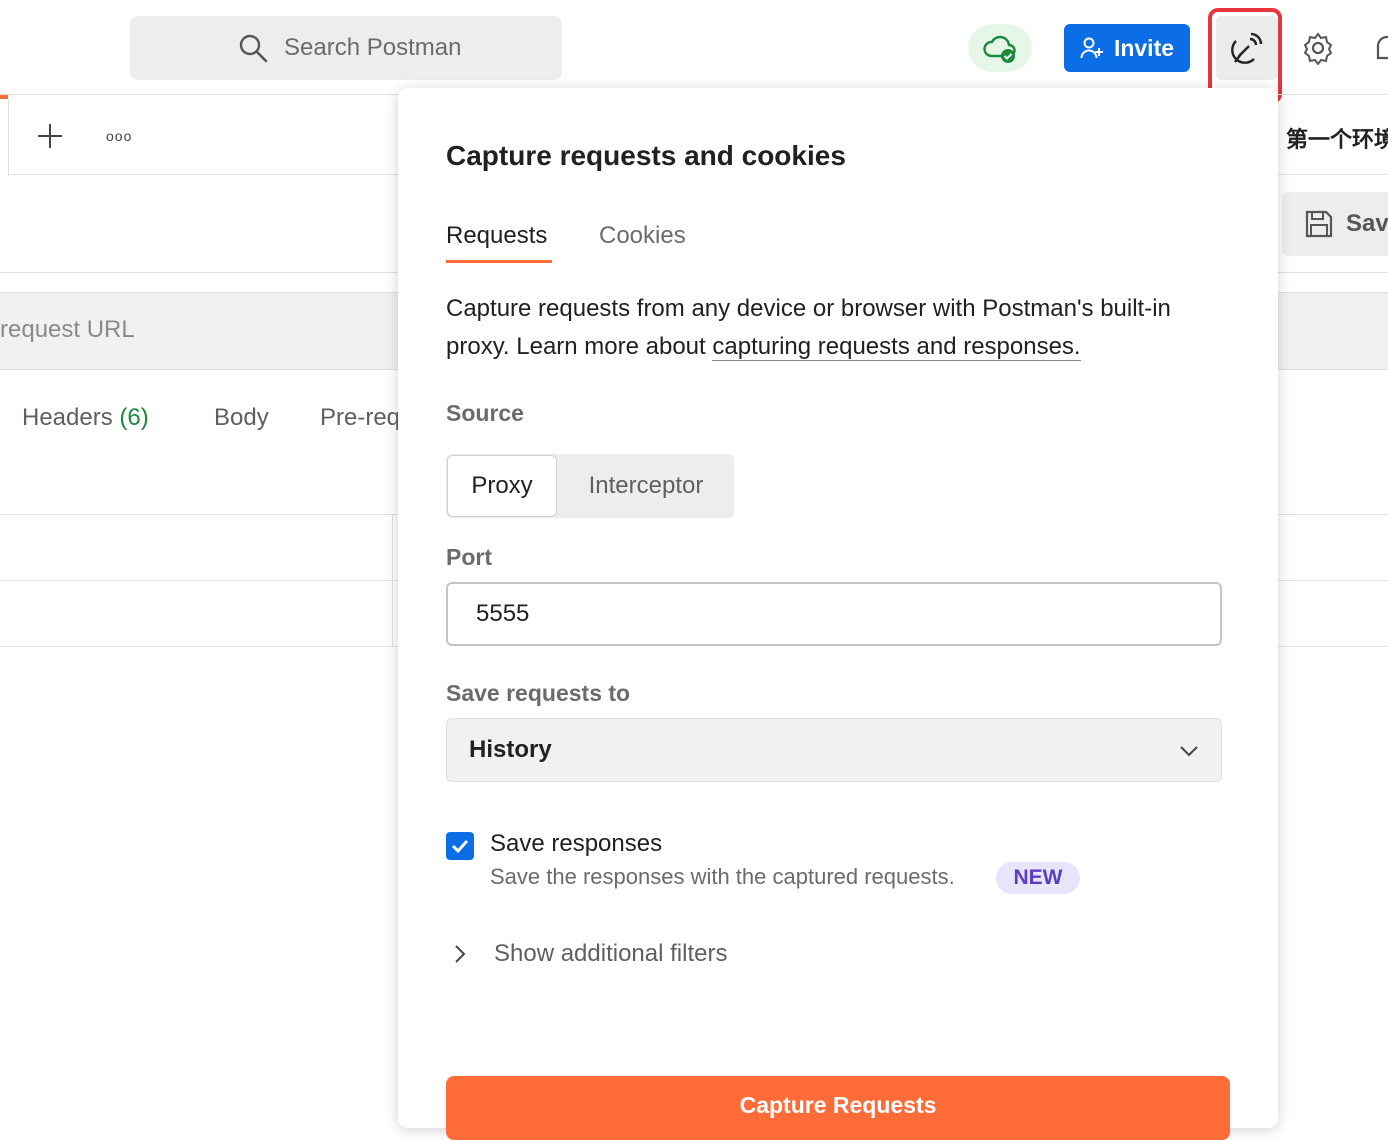  I want to click on notifications-button, so click(1380, 48).